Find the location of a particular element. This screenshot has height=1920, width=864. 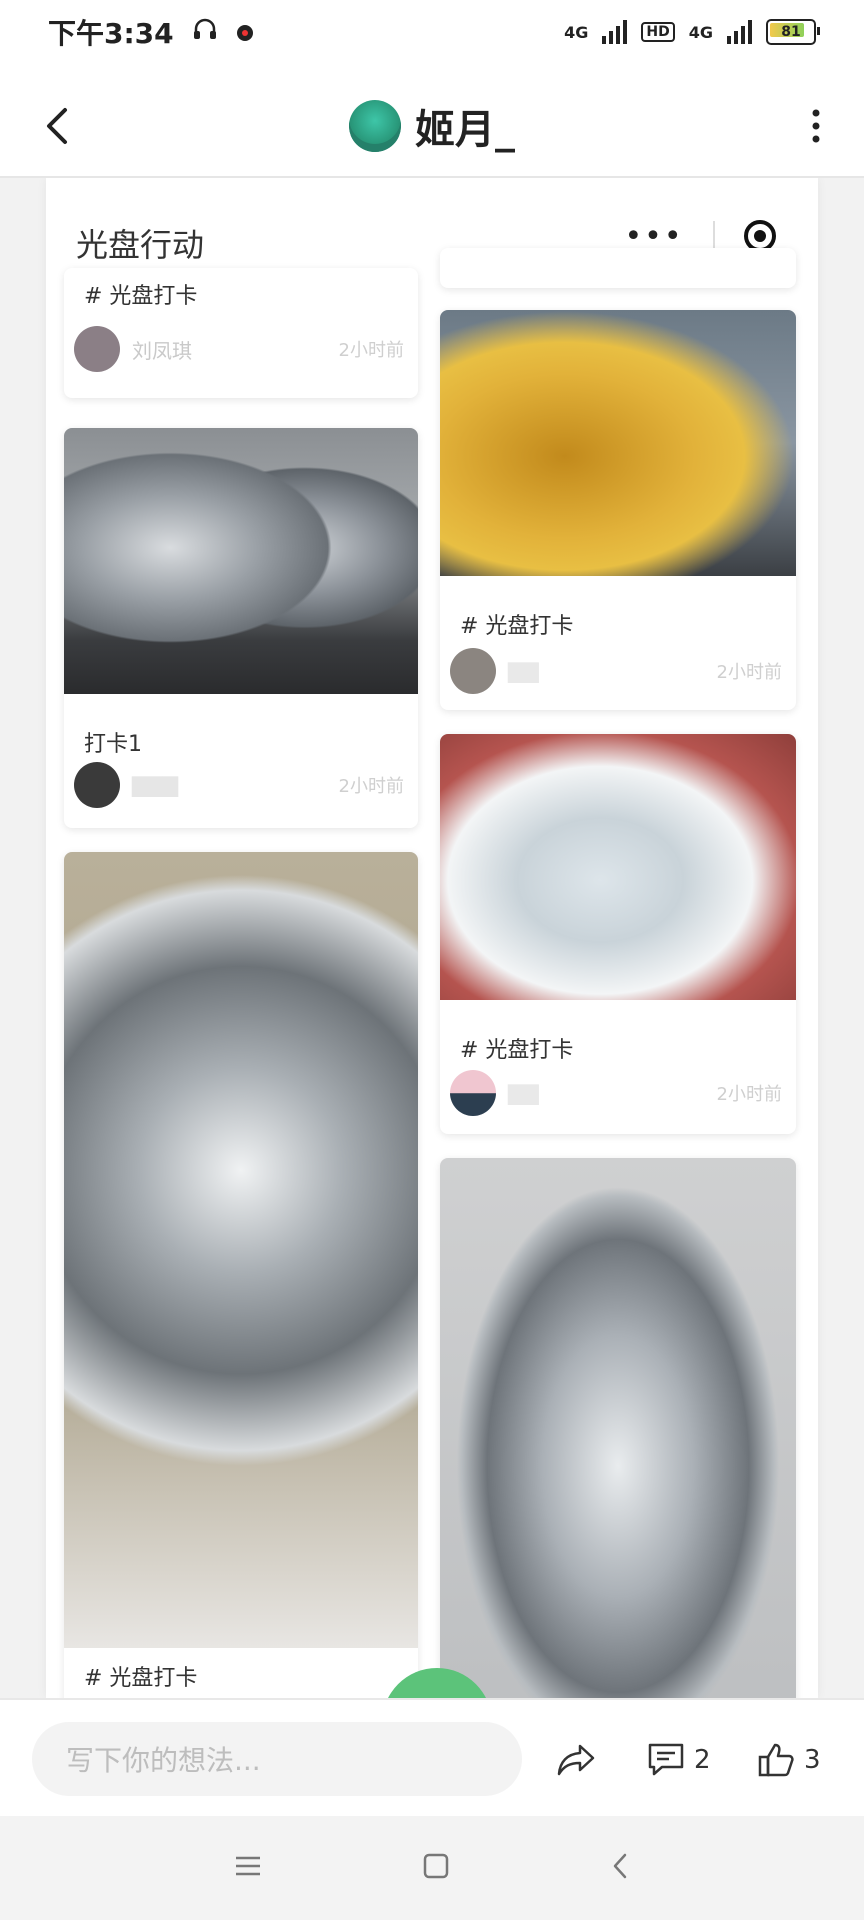

notification-icon is located at coordinates (245, 32).